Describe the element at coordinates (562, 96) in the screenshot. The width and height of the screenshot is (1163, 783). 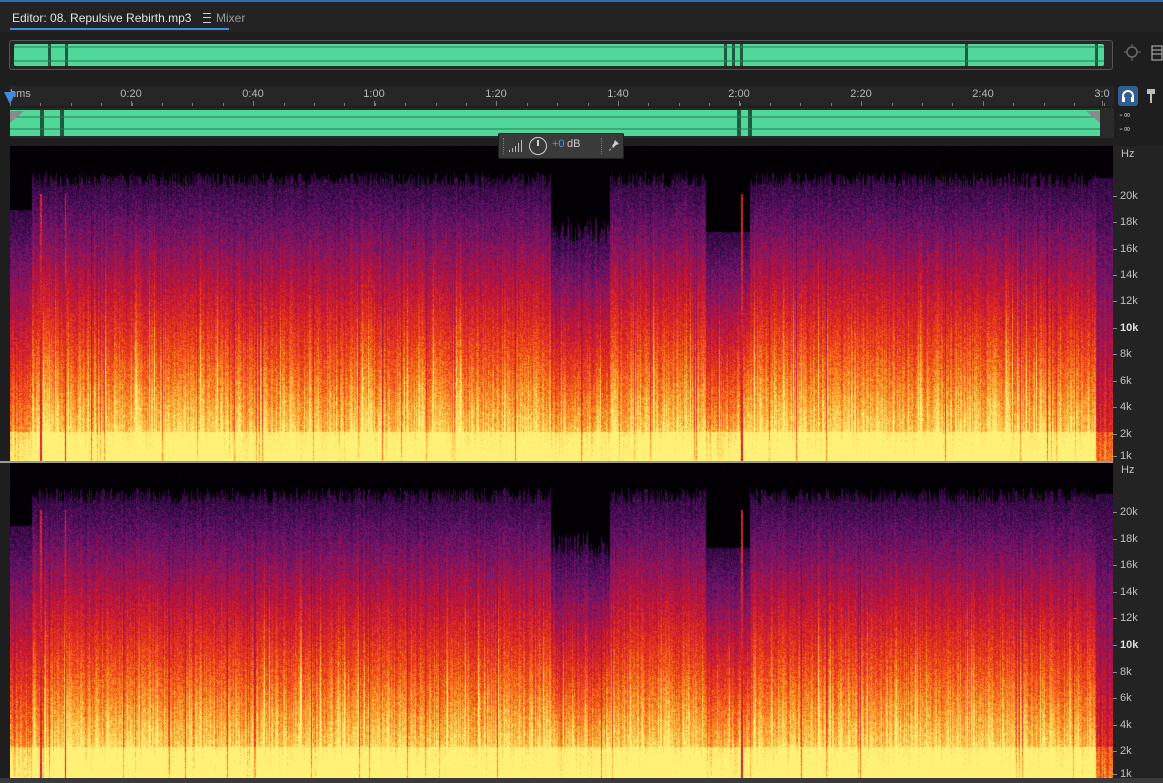
I see `time-ruler: hms 0:20 0:40 1:00 1:20 1:40 2:00 2:20 2:40 3:0` at that location.